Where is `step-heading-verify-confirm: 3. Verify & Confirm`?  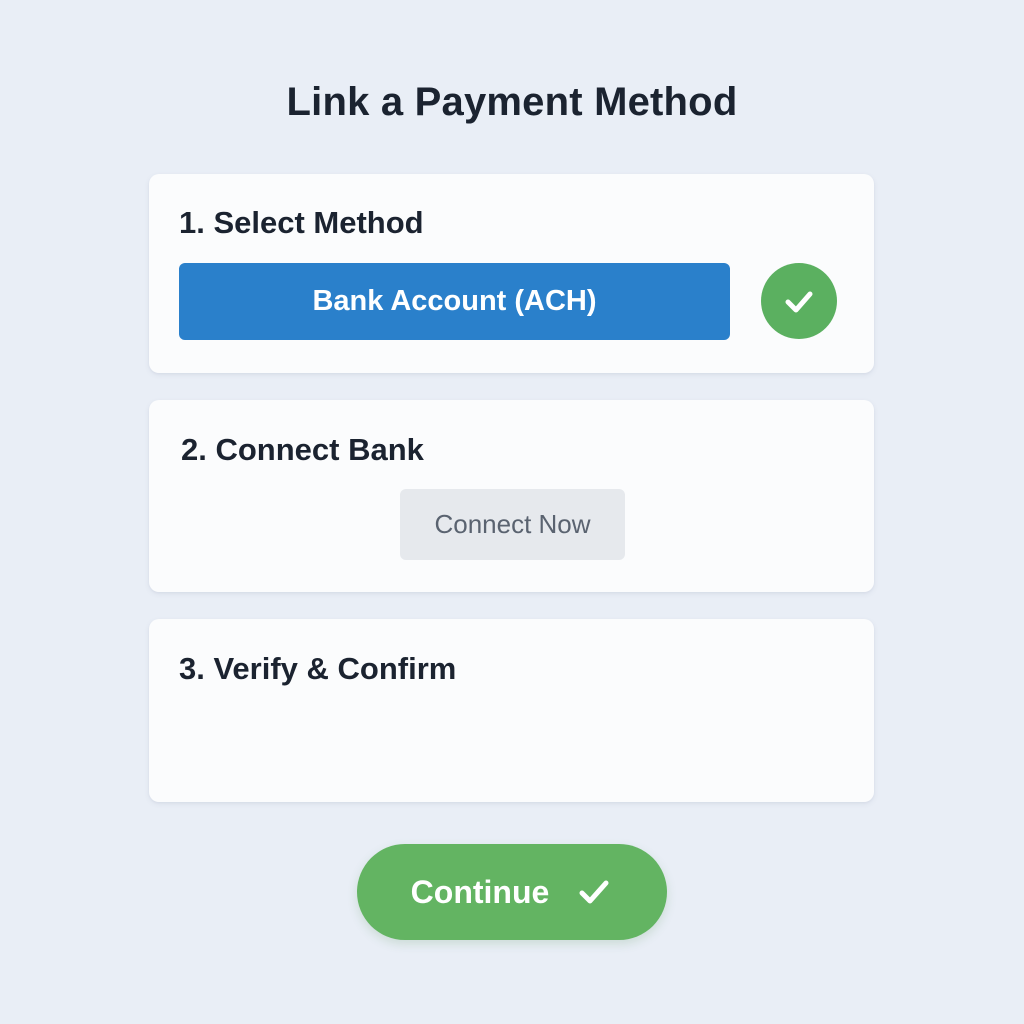 step-heading-verify-confirm: 3. Verify & Confirm is located at coordinates (318, 668).